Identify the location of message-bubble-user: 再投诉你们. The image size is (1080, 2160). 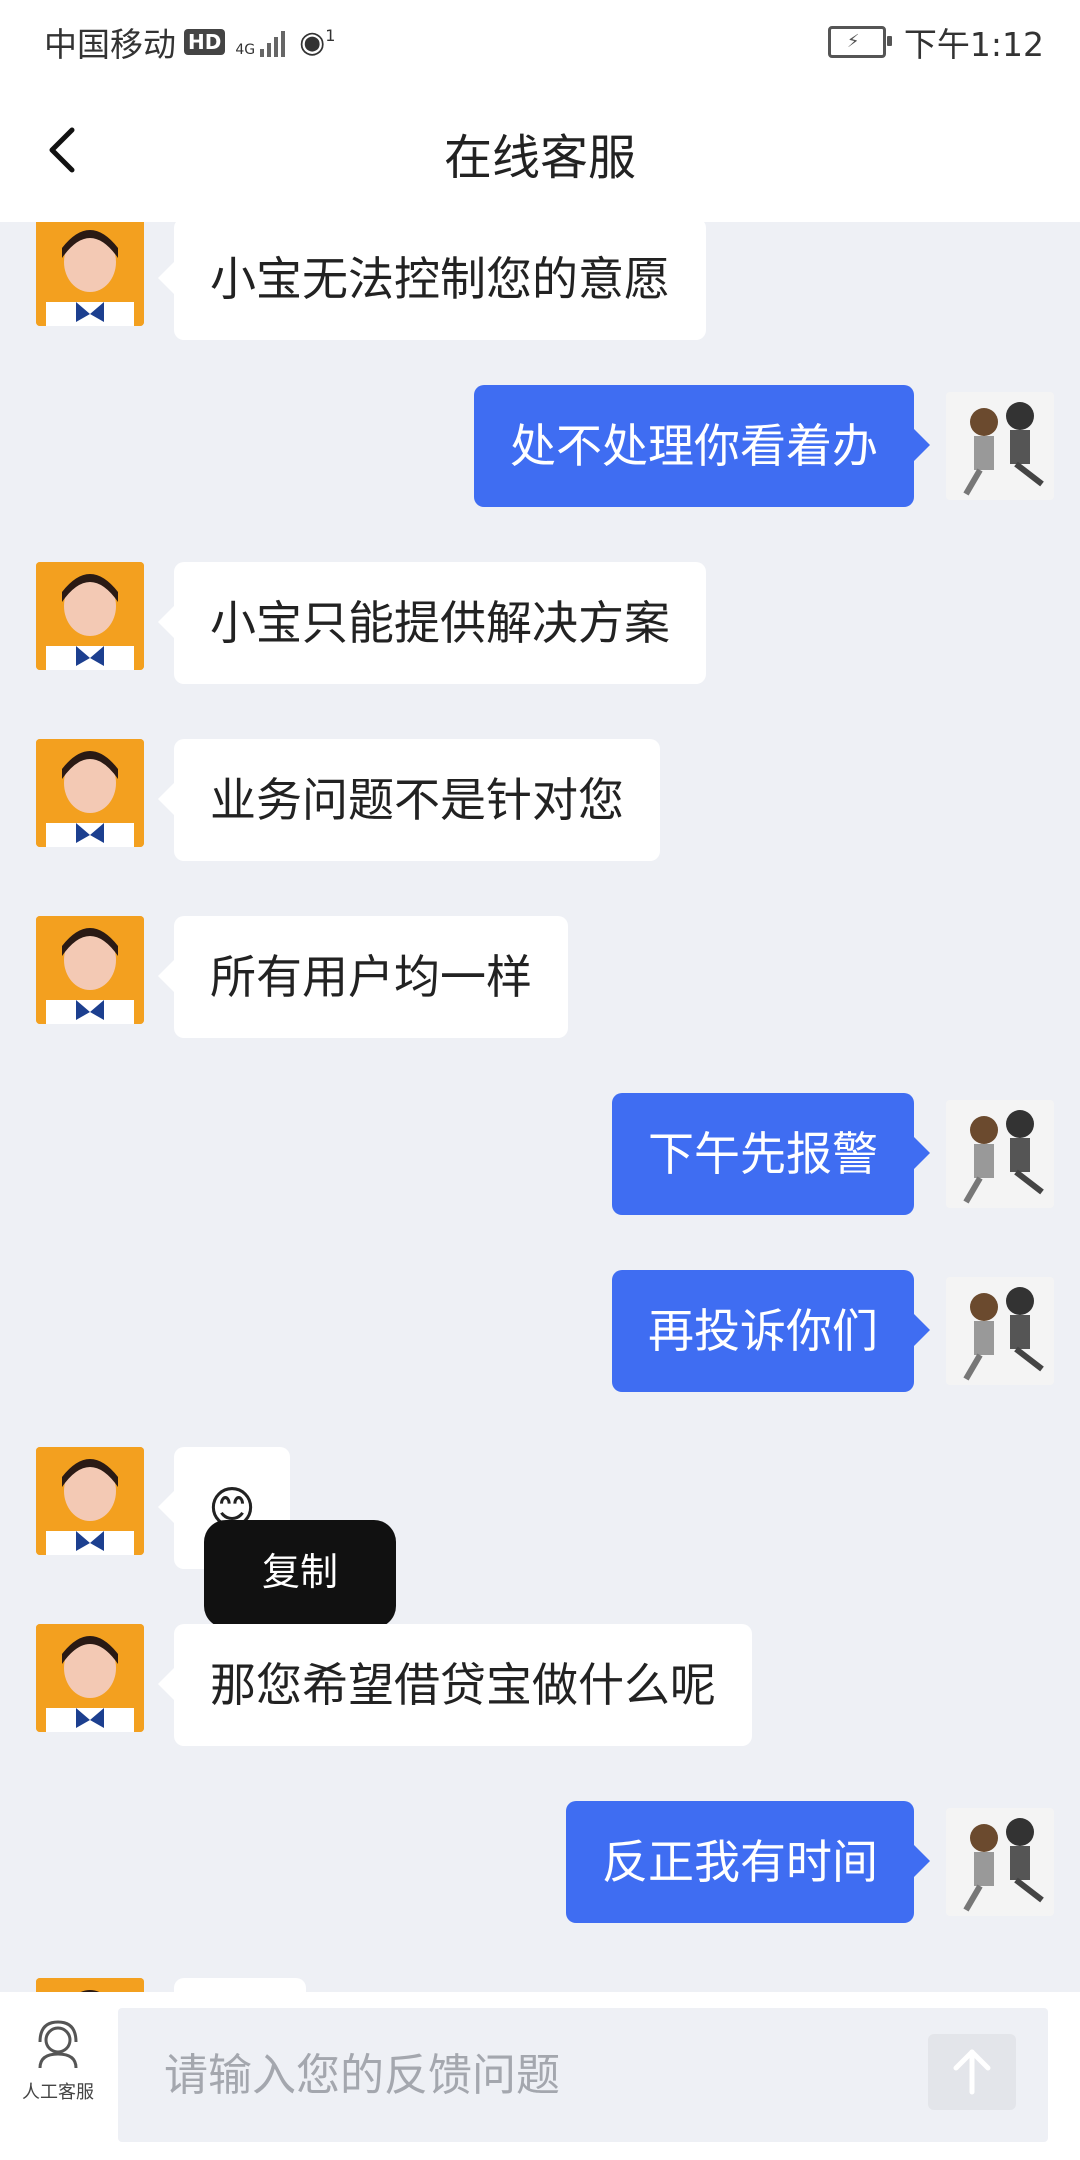
(771, 1331).